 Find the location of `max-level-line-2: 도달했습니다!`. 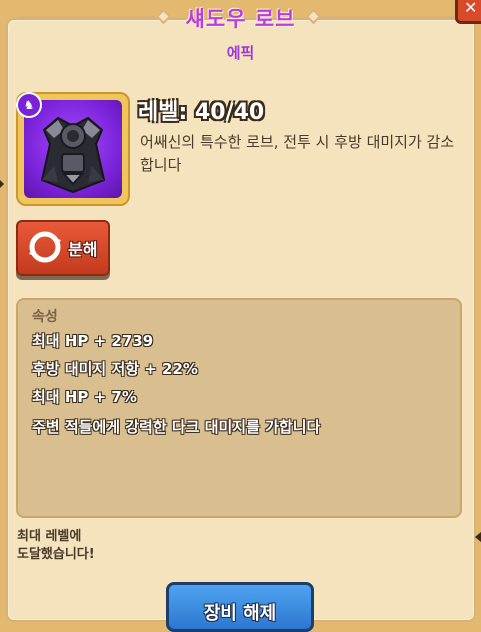

max-level-line-2: 도달했습니다! is located at coordinates (56, 554).